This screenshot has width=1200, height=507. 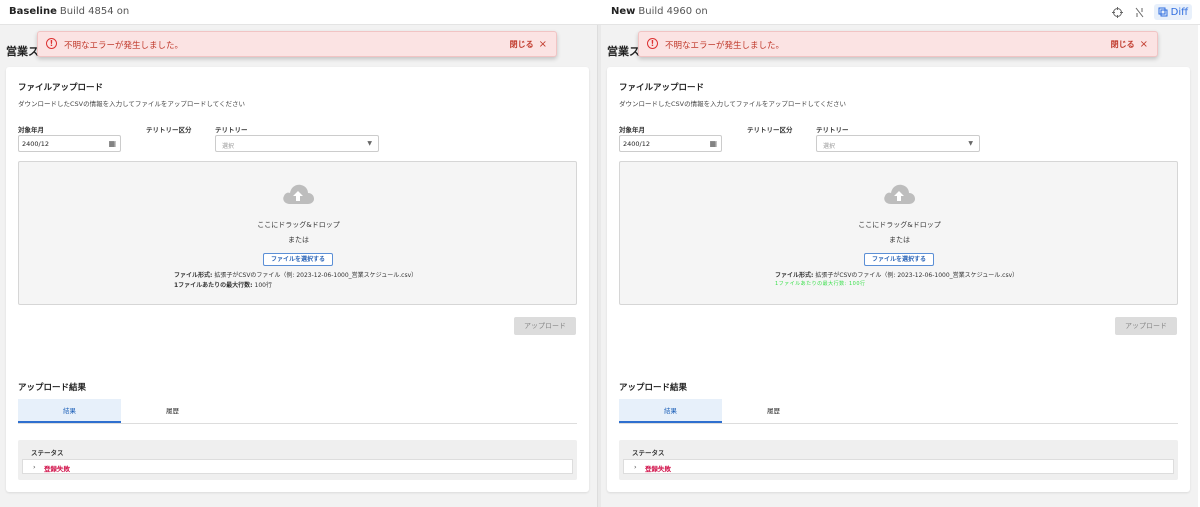 What do you see at coordinates (1151, 12) in the screenshot?
I see `top-icons: Diff` at bounding box center [1151, 12].